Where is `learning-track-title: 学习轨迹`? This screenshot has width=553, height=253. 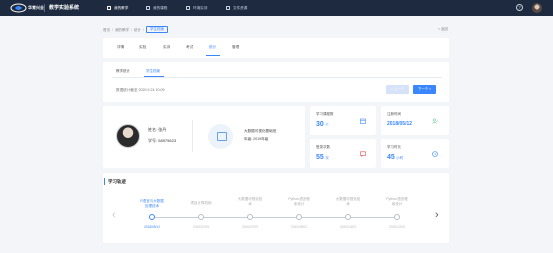
learning-track-title: 学习轨迹 is located at coordinates (115, 181).